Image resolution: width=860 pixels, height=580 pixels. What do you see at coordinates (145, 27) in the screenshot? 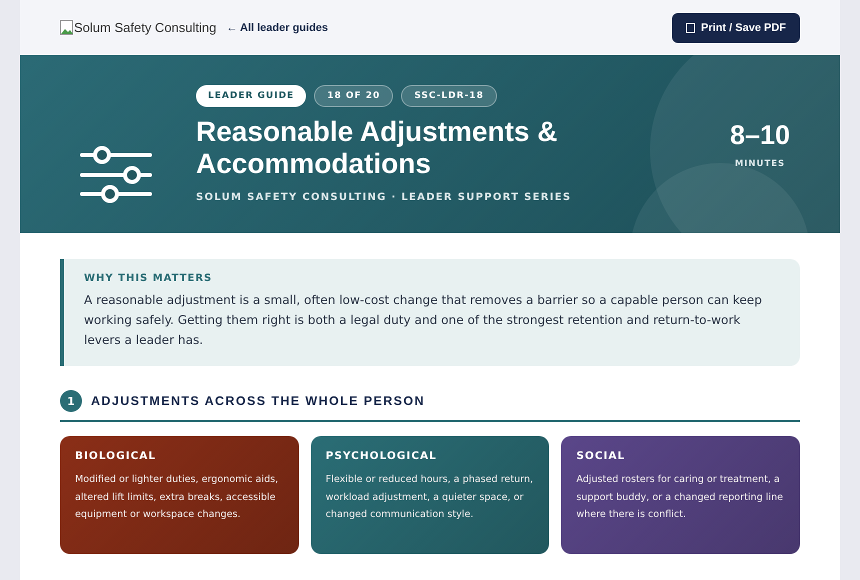
I see `logo-text: Solum Safety Consulting` at bounding box center [145, 27].